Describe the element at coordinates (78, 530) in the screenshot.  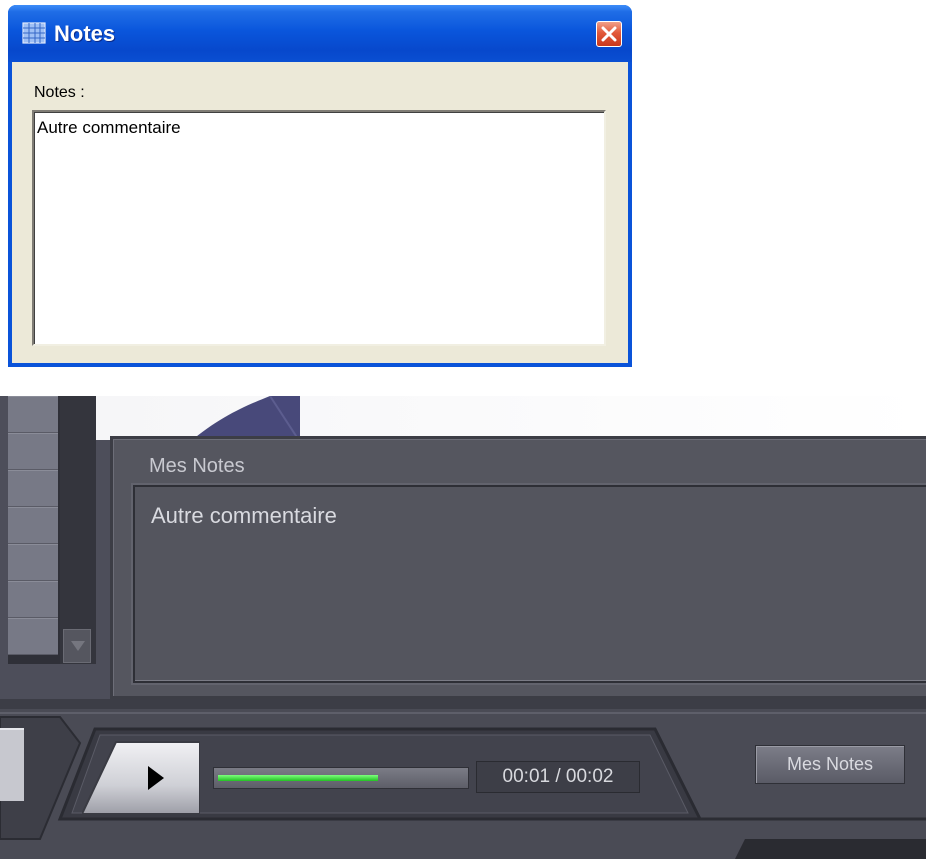
I see `playlist-scrollbar` at that location.